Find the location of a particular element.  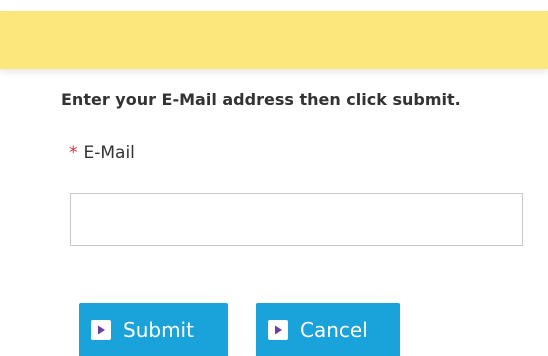

email-label: * E-Mail is located at coordinates (102, 153).